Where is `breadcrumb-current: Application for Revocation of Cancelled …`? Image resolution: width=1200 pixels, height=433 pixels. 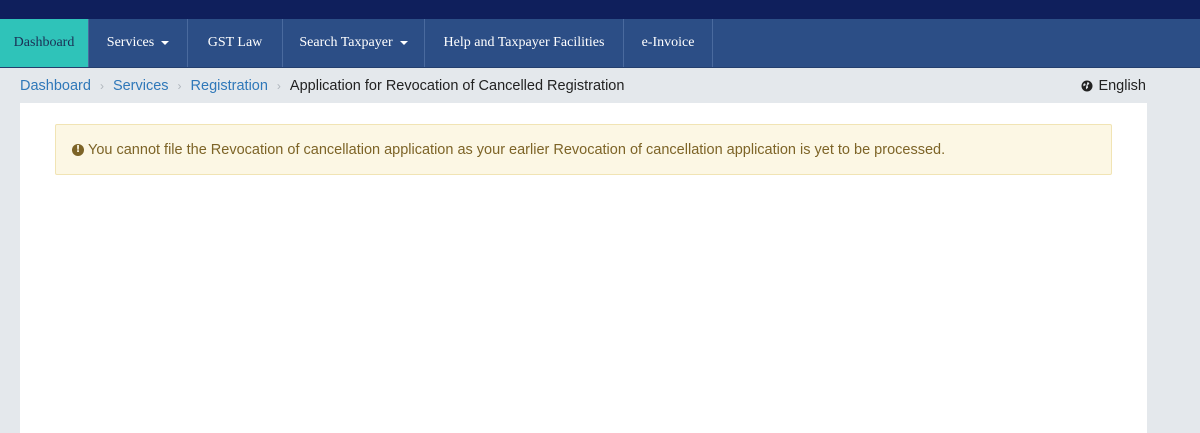 breadcrumb-current: Application for Revocation of Cancelled … is located at coordinates (457, 85).